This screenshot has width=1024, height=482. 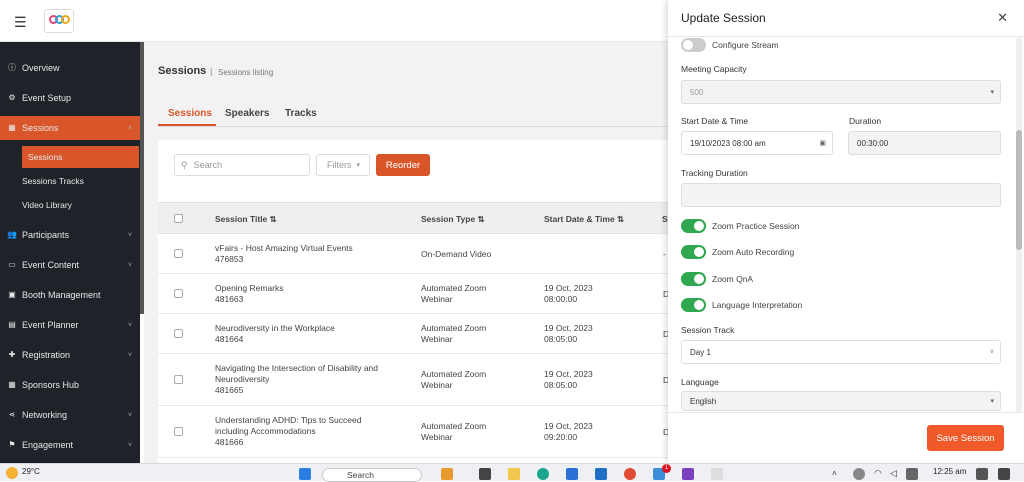 I want to click on duration-value: 00:30:00, so click(x=873, y=143).